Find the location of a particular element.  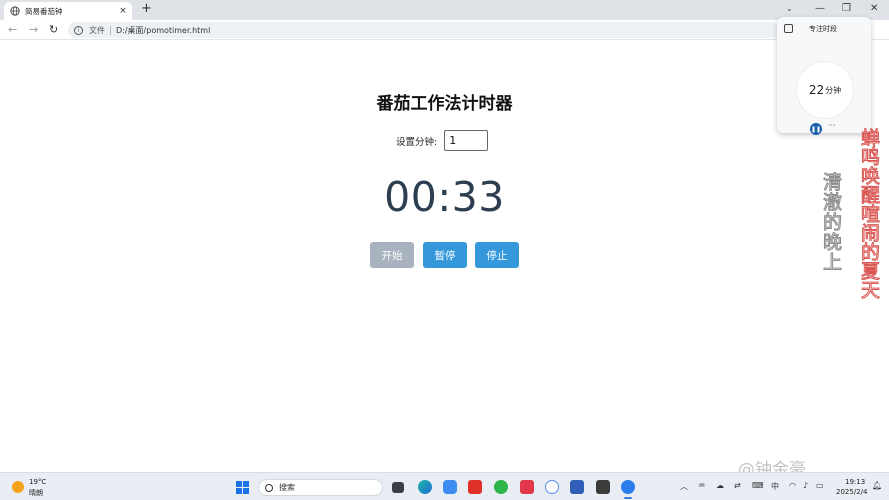

minutes-setting-row: 设置分钟: is located at coordinates (442, 140).